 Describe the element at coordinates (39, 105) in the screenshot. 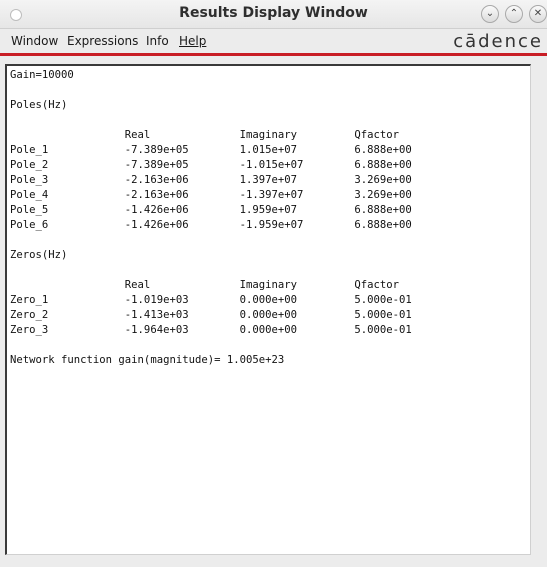

I see `poles-header: Poles(Hz)` at that location.